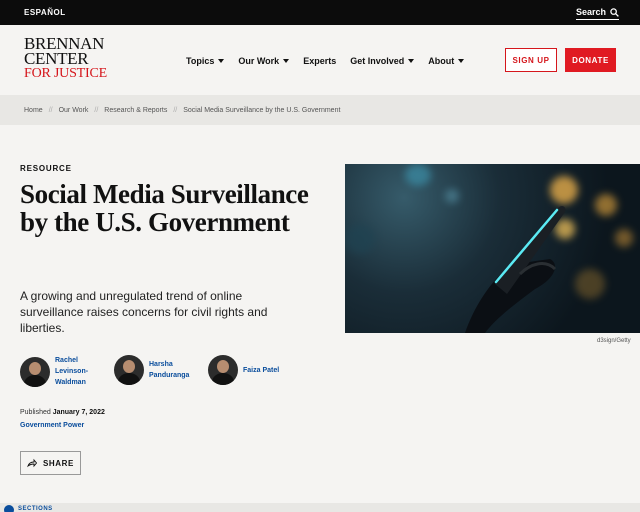 The height and width of the screenshot is (512, 640). What do you see at coordinates (614, 12) in the screenshot?
I see `search-icon` at bounding box center [614, 12].